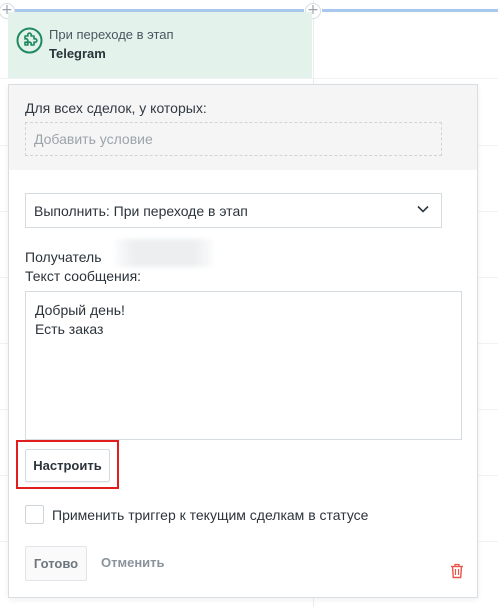 This screenshot has width=498, height=607. What do you see at coordinates (34, 514) in the screenshot?
I see `apply-existing-checkbox` at bounding box center [34, 514].